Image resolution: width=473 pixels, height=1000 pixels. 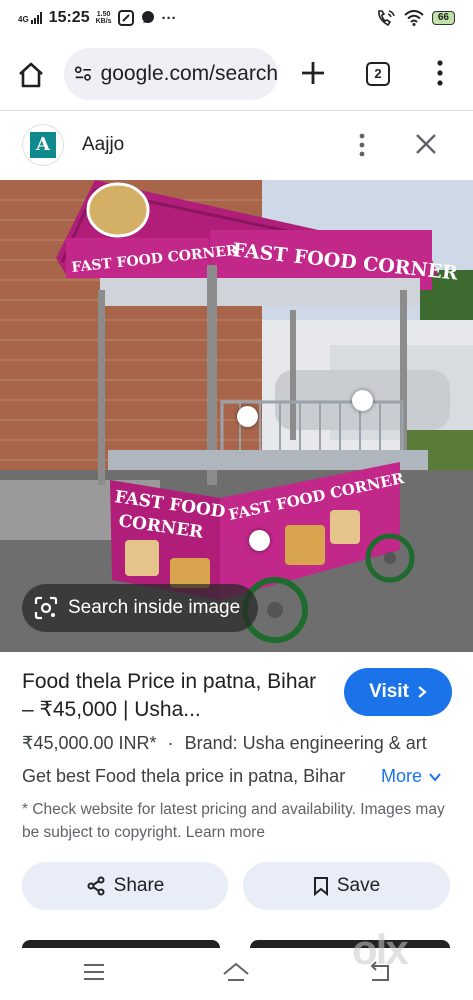 What do you see at coordinates (236, 145) in the screenshot?
I see `image-source-bar: A Aajjo` at bounding box center [236, 145].